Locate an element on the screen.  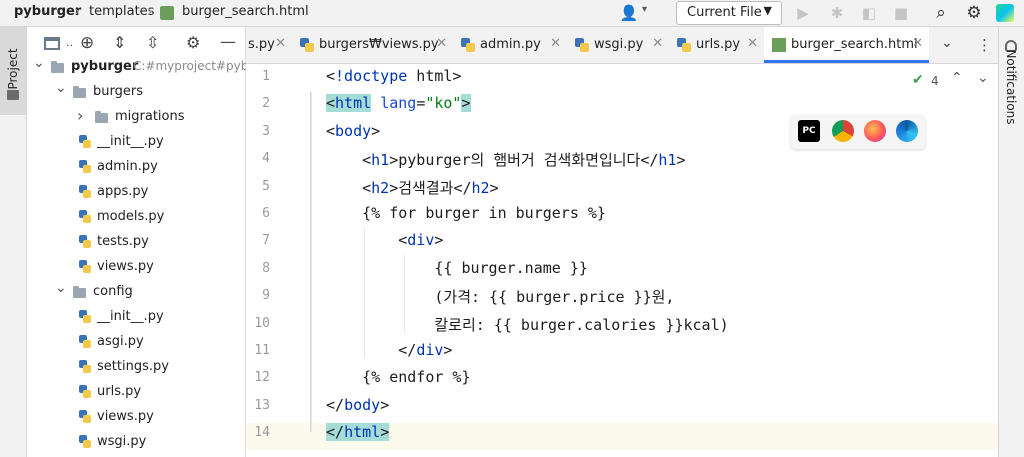
tree-item-label: settings.py is located at coordinates (133, 366).